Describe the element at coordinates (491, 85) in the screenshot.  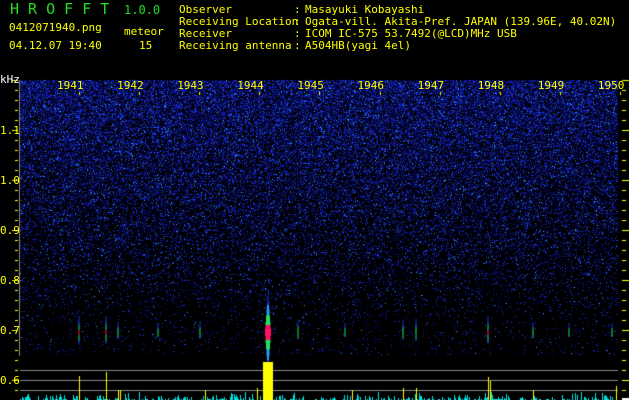
I see `time-tick-label: 1948` at that location.